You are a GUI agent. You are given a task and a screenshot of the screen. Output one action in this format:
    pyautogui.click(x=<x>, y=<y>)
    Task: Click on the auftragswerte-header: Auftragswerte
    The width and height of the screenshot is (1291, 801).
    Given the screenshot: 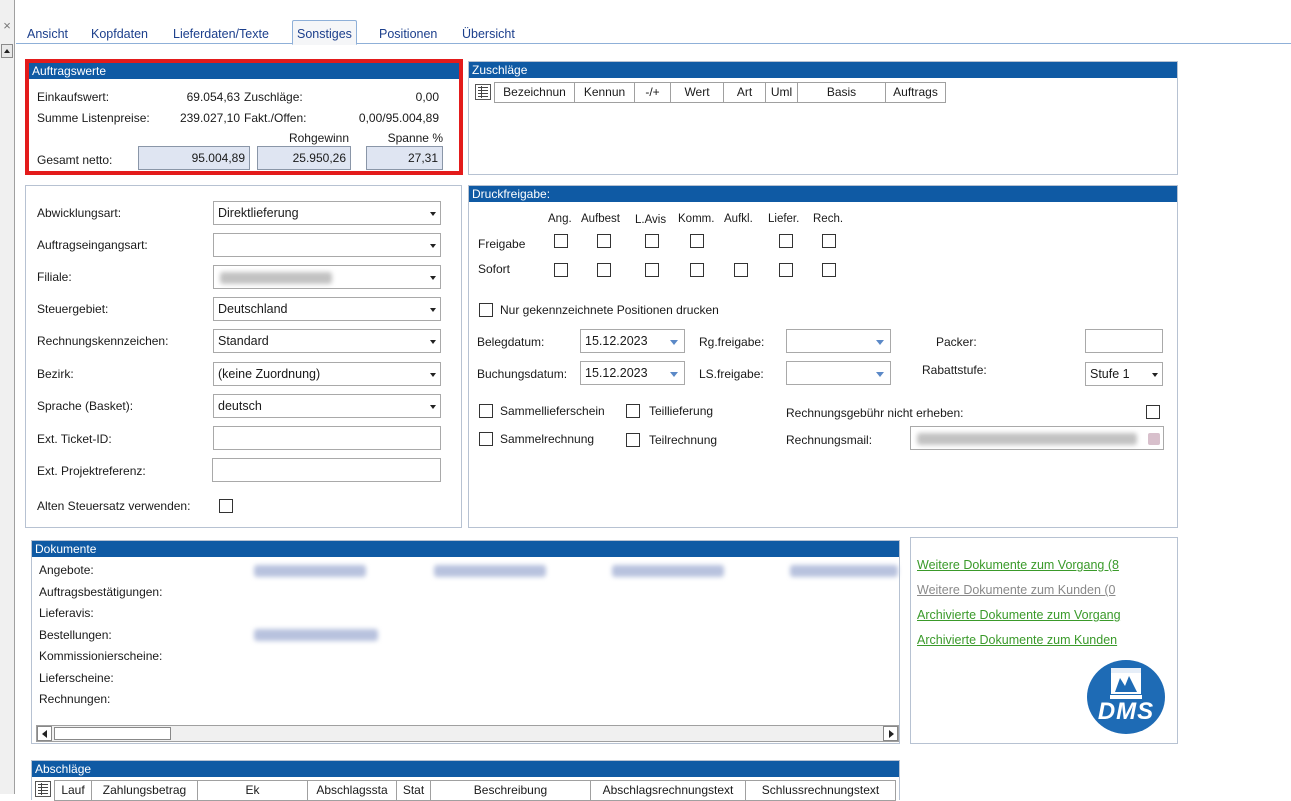 What is the action you would take?
    pyautogui.click(x=244, y=71)
    